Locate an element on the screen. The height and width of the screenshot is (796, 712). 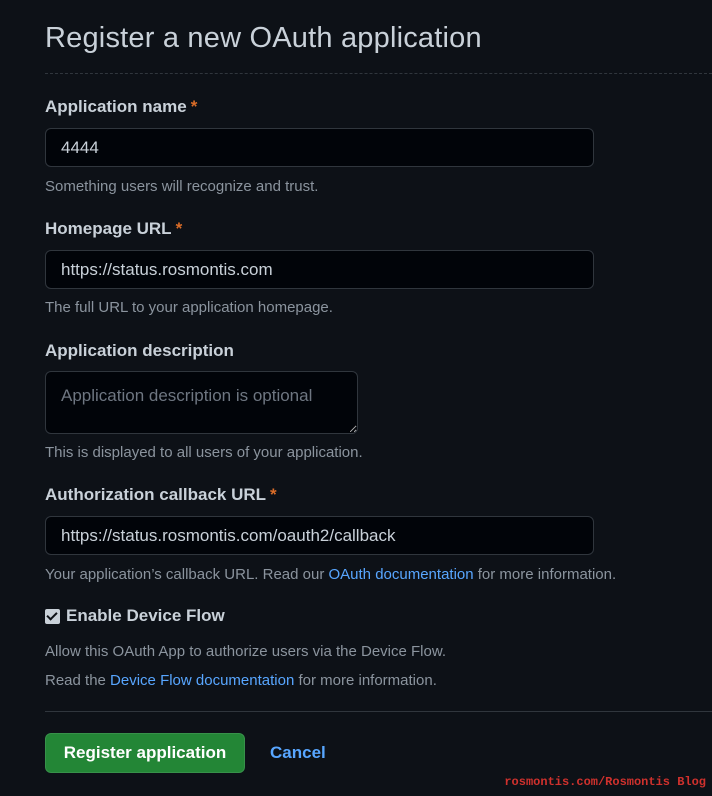
device-flow-checkbox is located at coordinates (52, 616).